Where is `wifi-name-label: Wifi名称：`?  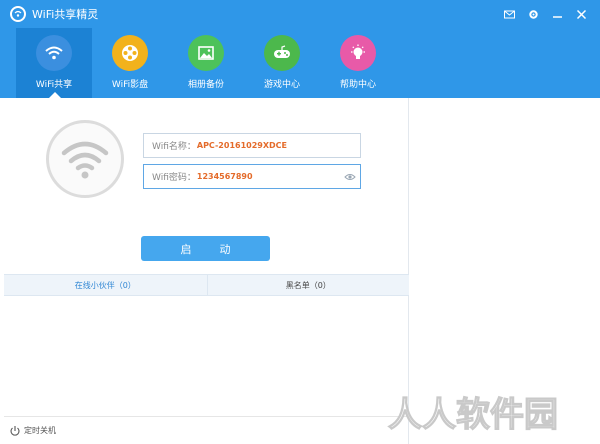
wifi-name-label: Wifi名称： is located at coordinates (174, 147).